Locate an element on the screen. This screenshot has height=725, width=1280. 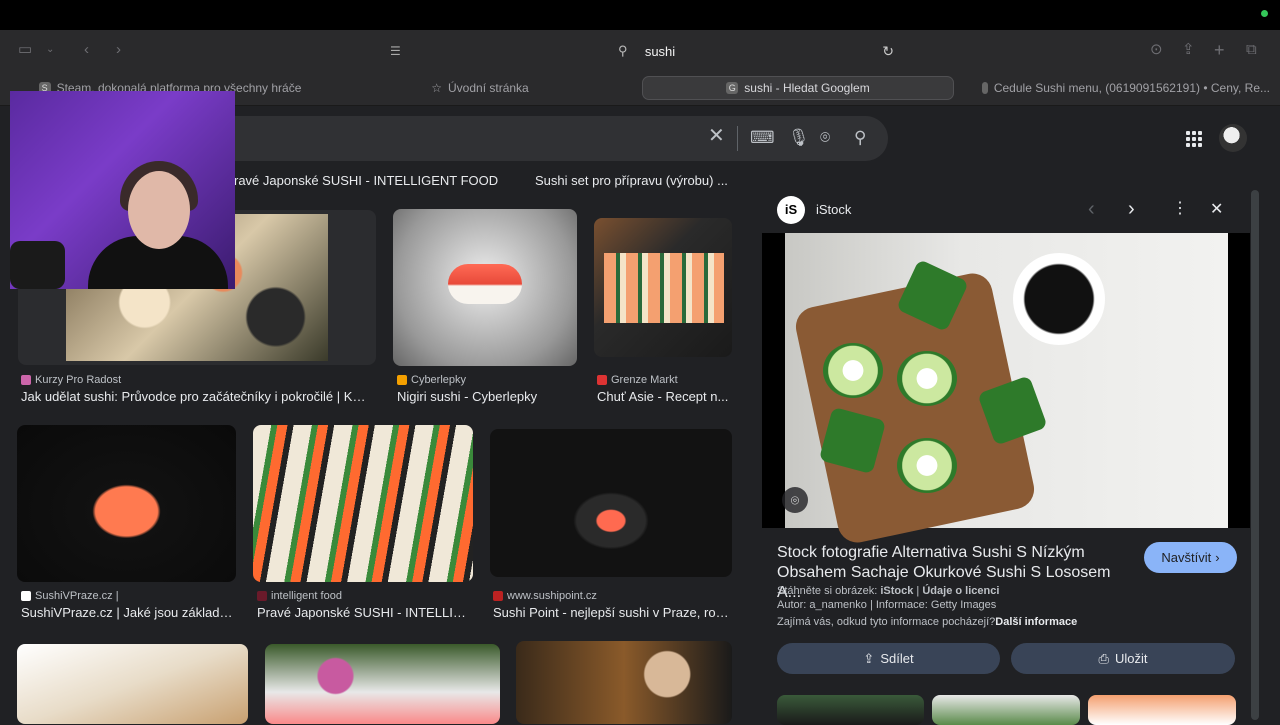
sidebar-toggle-icon: ▭ is located at coordinates (25, 50).